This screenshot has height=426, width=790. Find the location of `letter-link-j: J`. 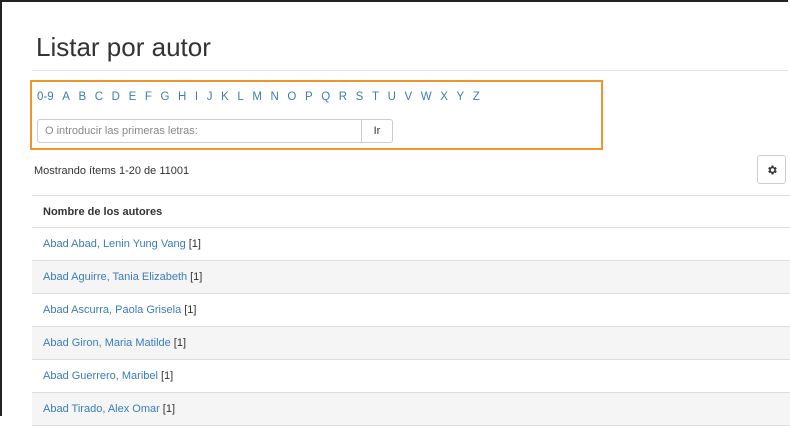

letter-link-j: J is located at coordinates (210, 97).